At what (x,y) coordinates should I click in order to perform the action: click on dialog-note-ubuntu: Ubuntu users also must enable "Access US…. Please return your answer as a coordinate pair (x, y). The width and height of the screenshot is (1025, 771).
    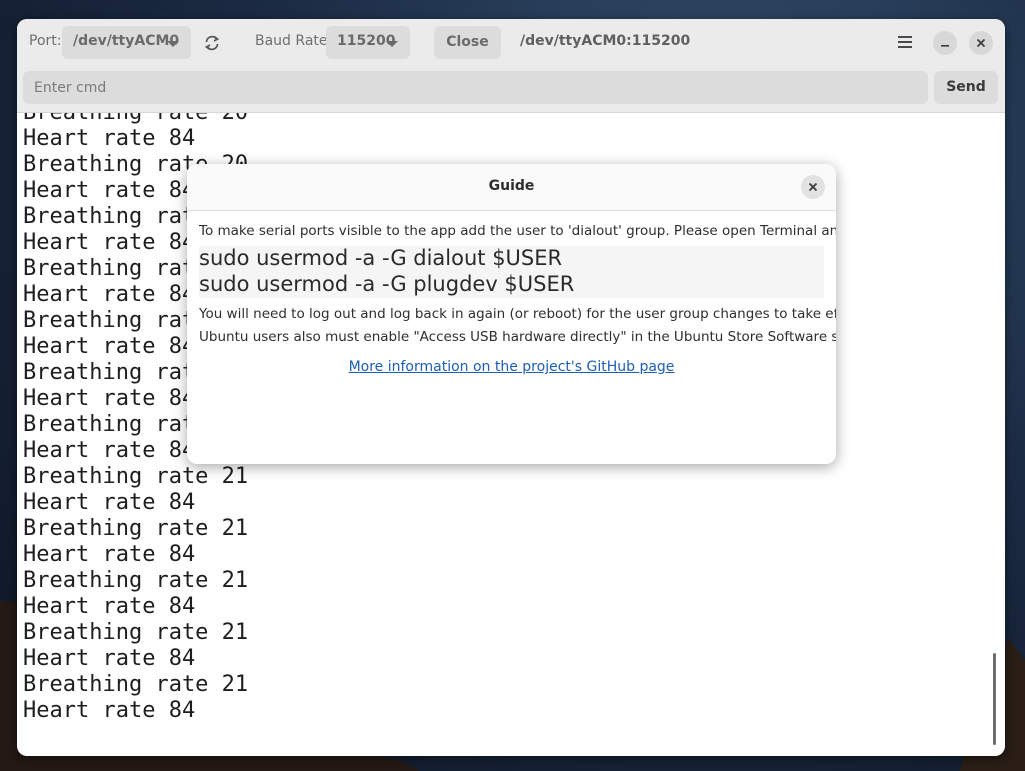
    Looking at the image, I should click on (517, 337).